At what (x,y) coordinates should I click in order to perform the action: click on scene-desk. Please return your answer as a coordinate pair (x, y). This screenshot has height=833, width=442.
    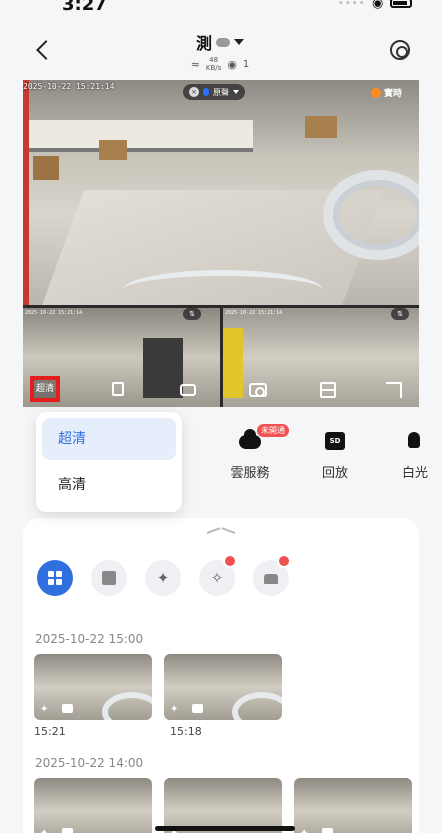
    Looking at the image, I should click on (138, 136).